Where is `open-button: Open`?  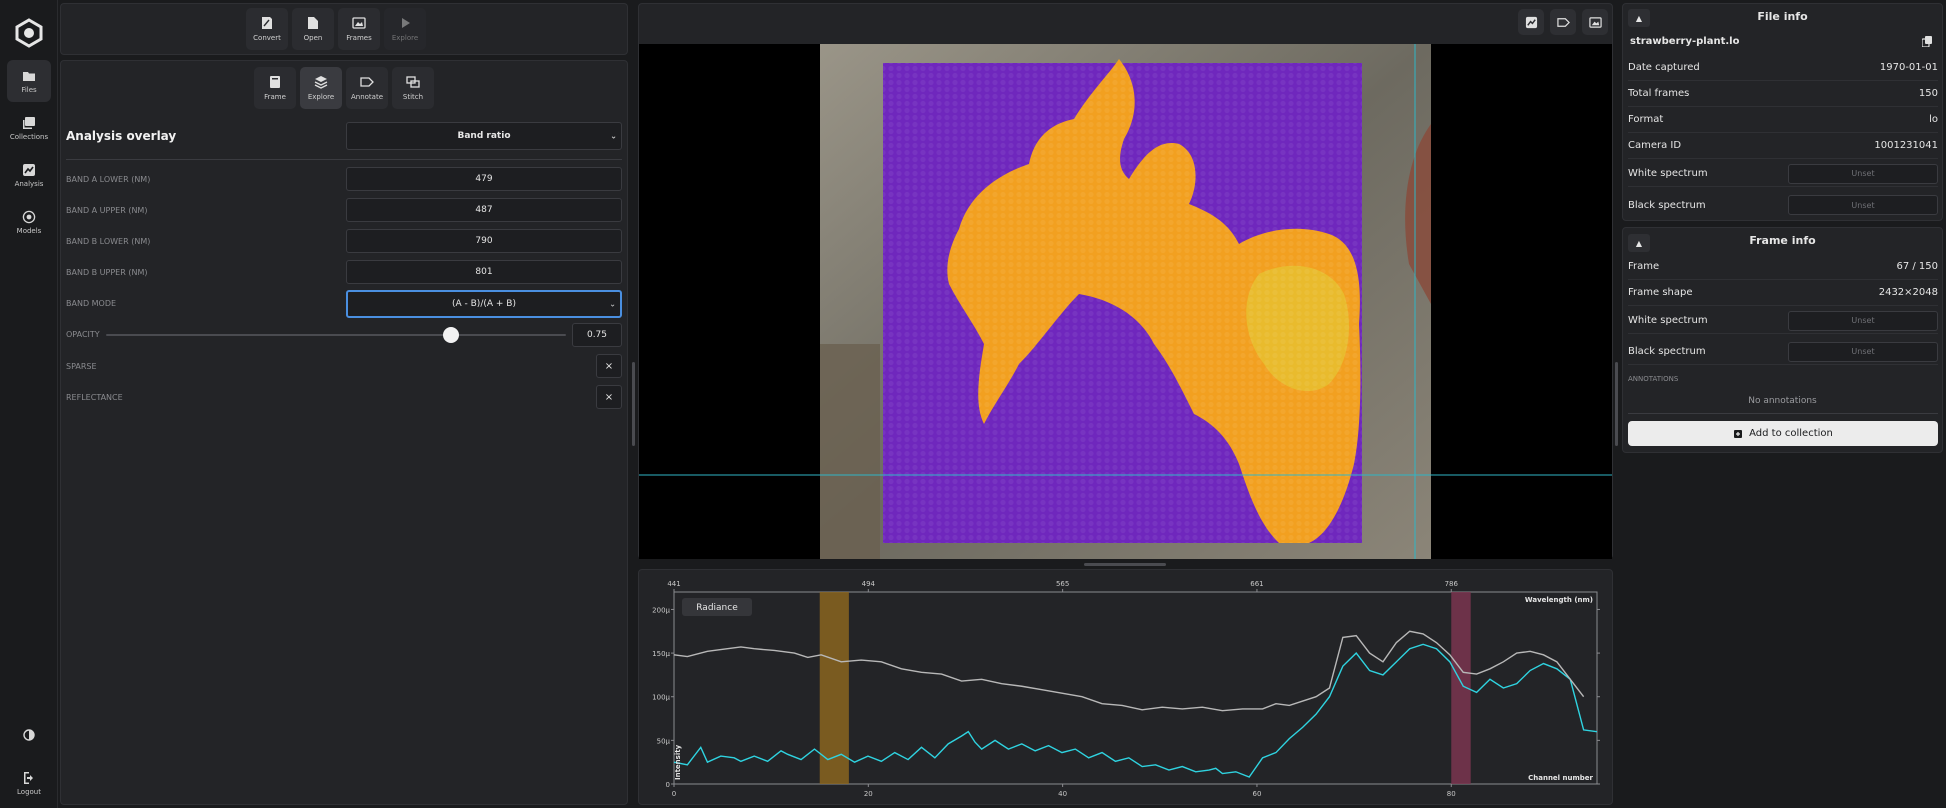 open-button: Open is located at coordinates (313, 29).